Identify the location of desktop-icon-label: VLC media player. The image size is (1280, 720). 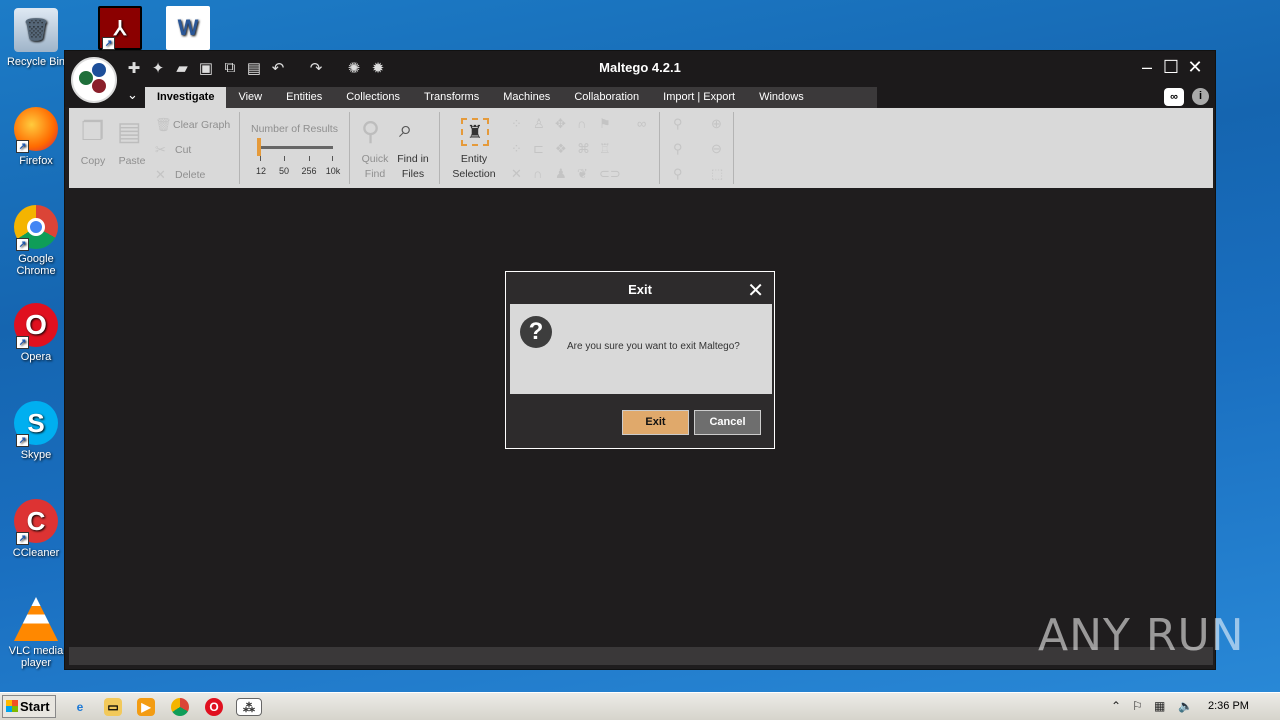
(36, 657).